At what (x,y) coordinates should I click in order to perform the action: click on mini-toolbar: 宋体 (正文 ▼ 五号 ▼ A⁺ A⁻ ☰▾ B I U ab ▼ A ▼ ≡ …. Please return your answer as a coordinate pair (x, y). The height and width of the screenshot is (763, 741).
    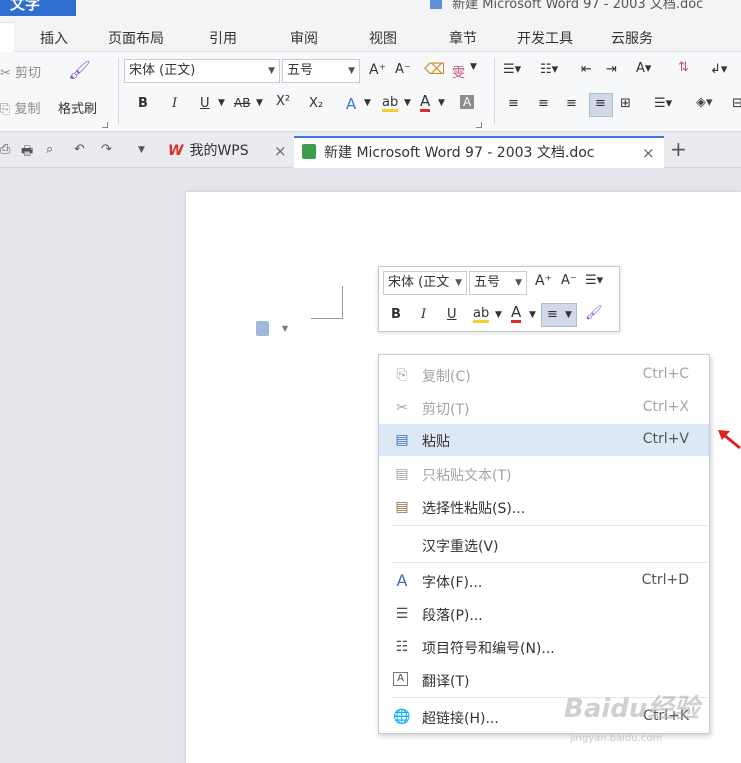
    Looking at the image, I should click on (499, 299).